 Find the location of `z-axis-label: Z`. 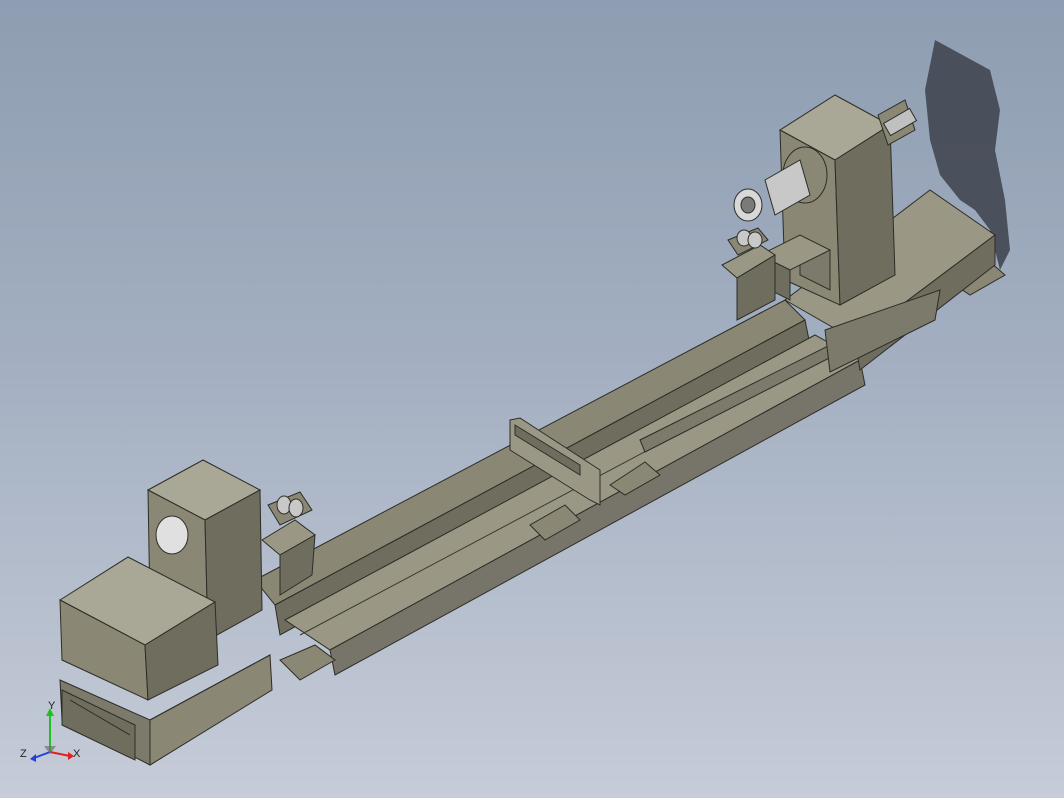

z-axis-label: Z is located at coordinates (23, 754).